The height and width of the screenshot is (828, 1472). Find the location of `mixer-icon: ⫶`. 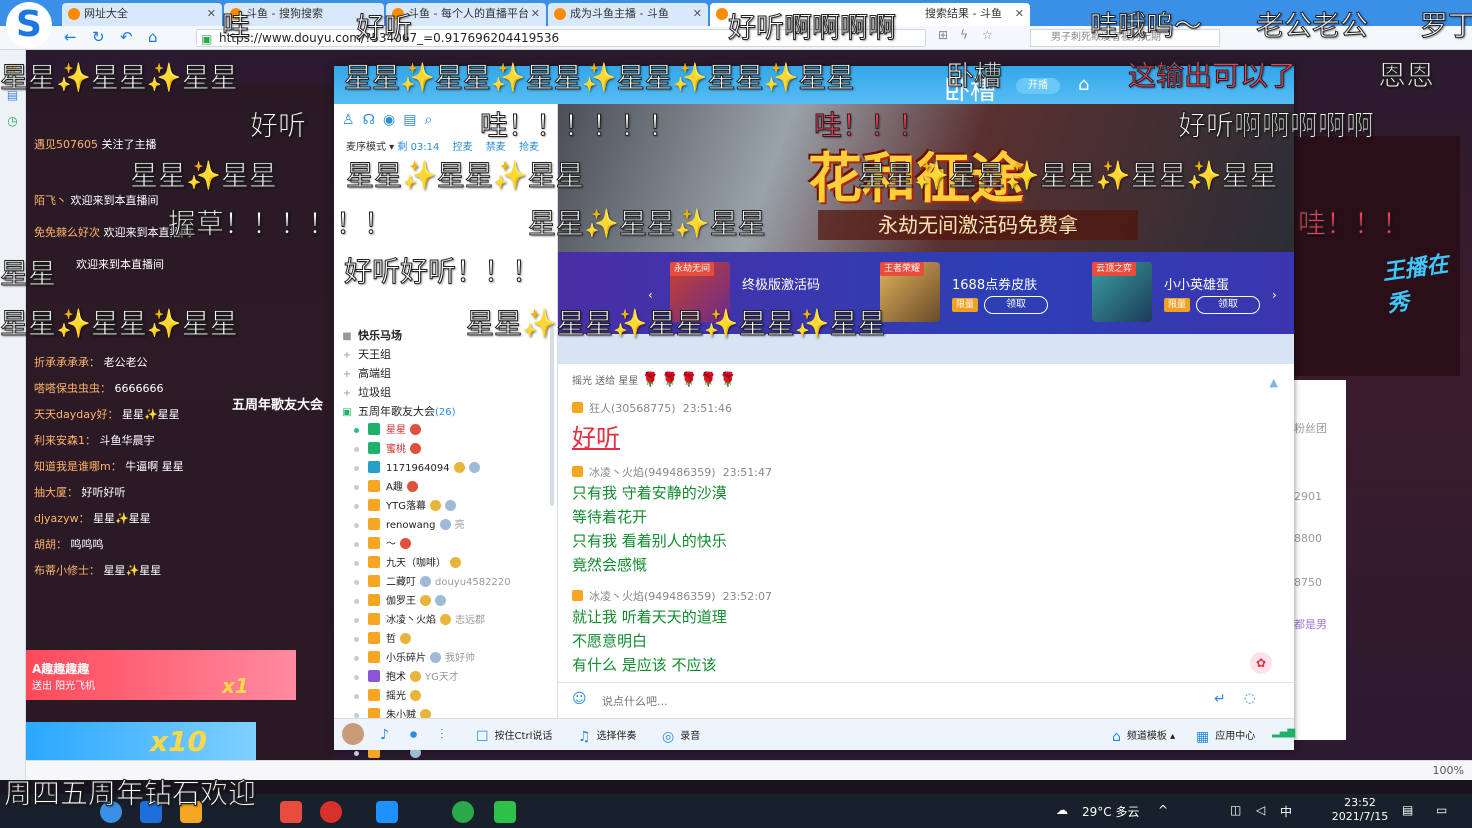

mixer-icon: ⫶ is located at coordinates (445, 735).